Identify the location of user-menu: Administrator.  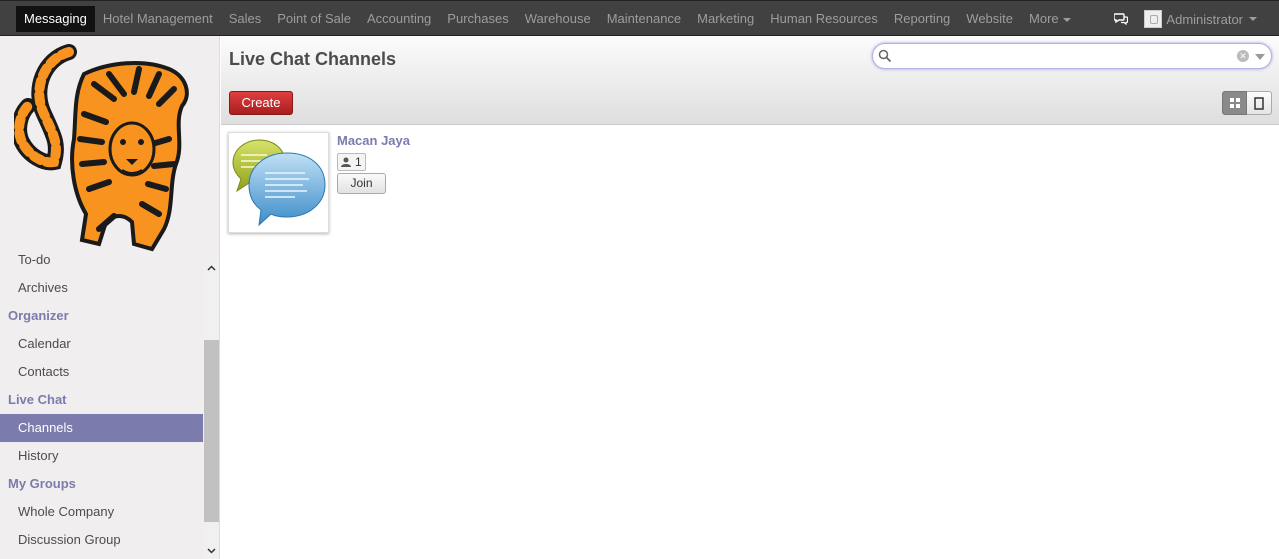
(1200, 19).